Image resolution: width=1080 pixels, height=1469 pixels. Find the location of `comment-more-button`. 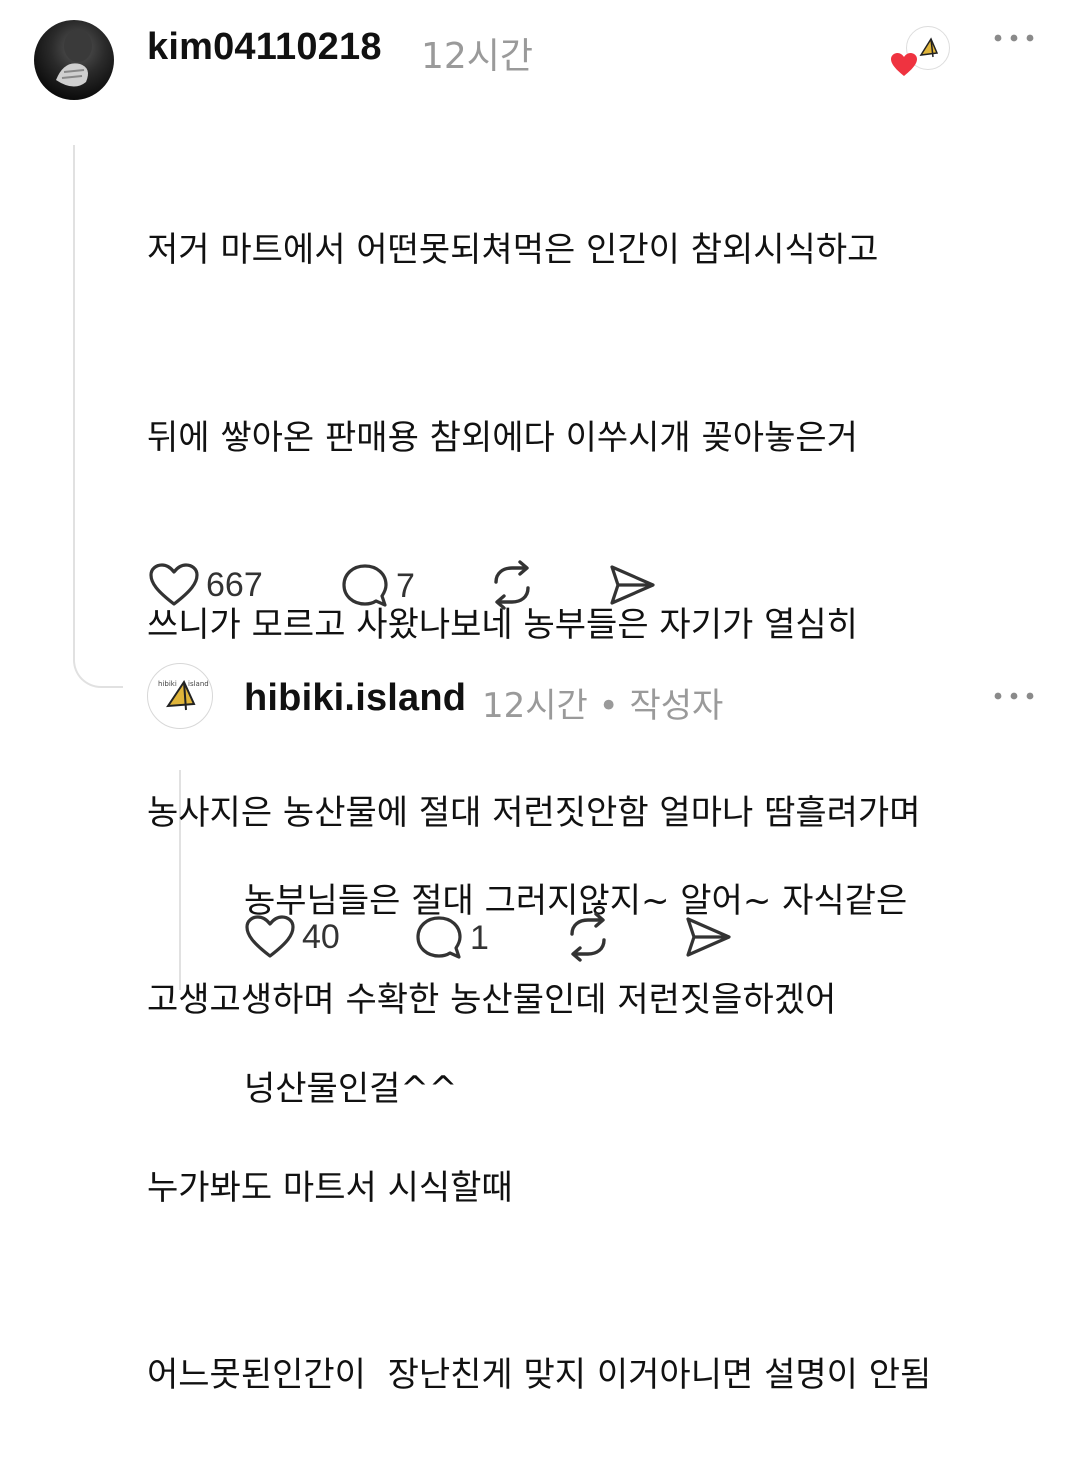

comment-more-button is located at coordinates (1014, 38).